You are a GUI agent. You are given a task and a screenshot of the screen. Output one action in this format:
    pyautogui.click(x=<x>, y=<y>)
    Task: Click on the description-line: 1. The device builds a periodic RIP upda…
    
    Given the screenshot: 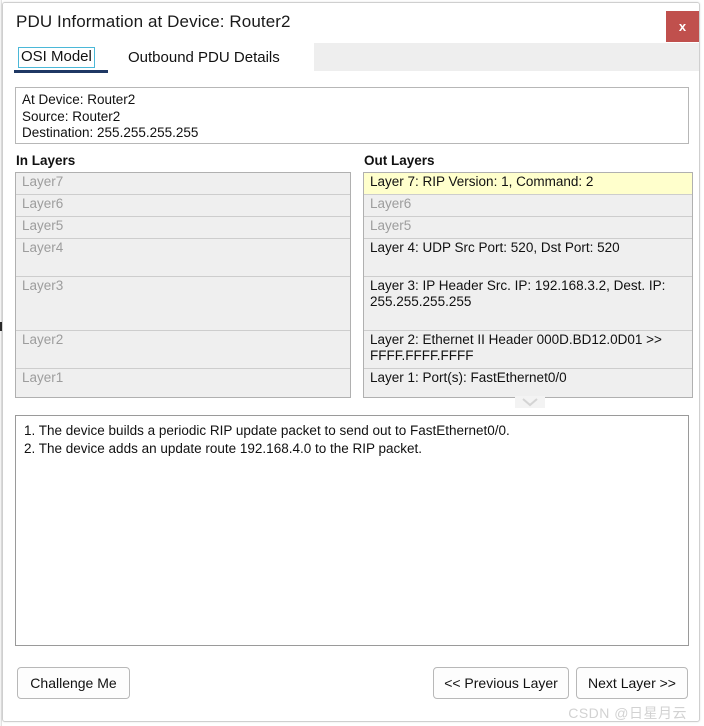 What is the action you would take?
    pyautogui.click(x=267, y=430)
    